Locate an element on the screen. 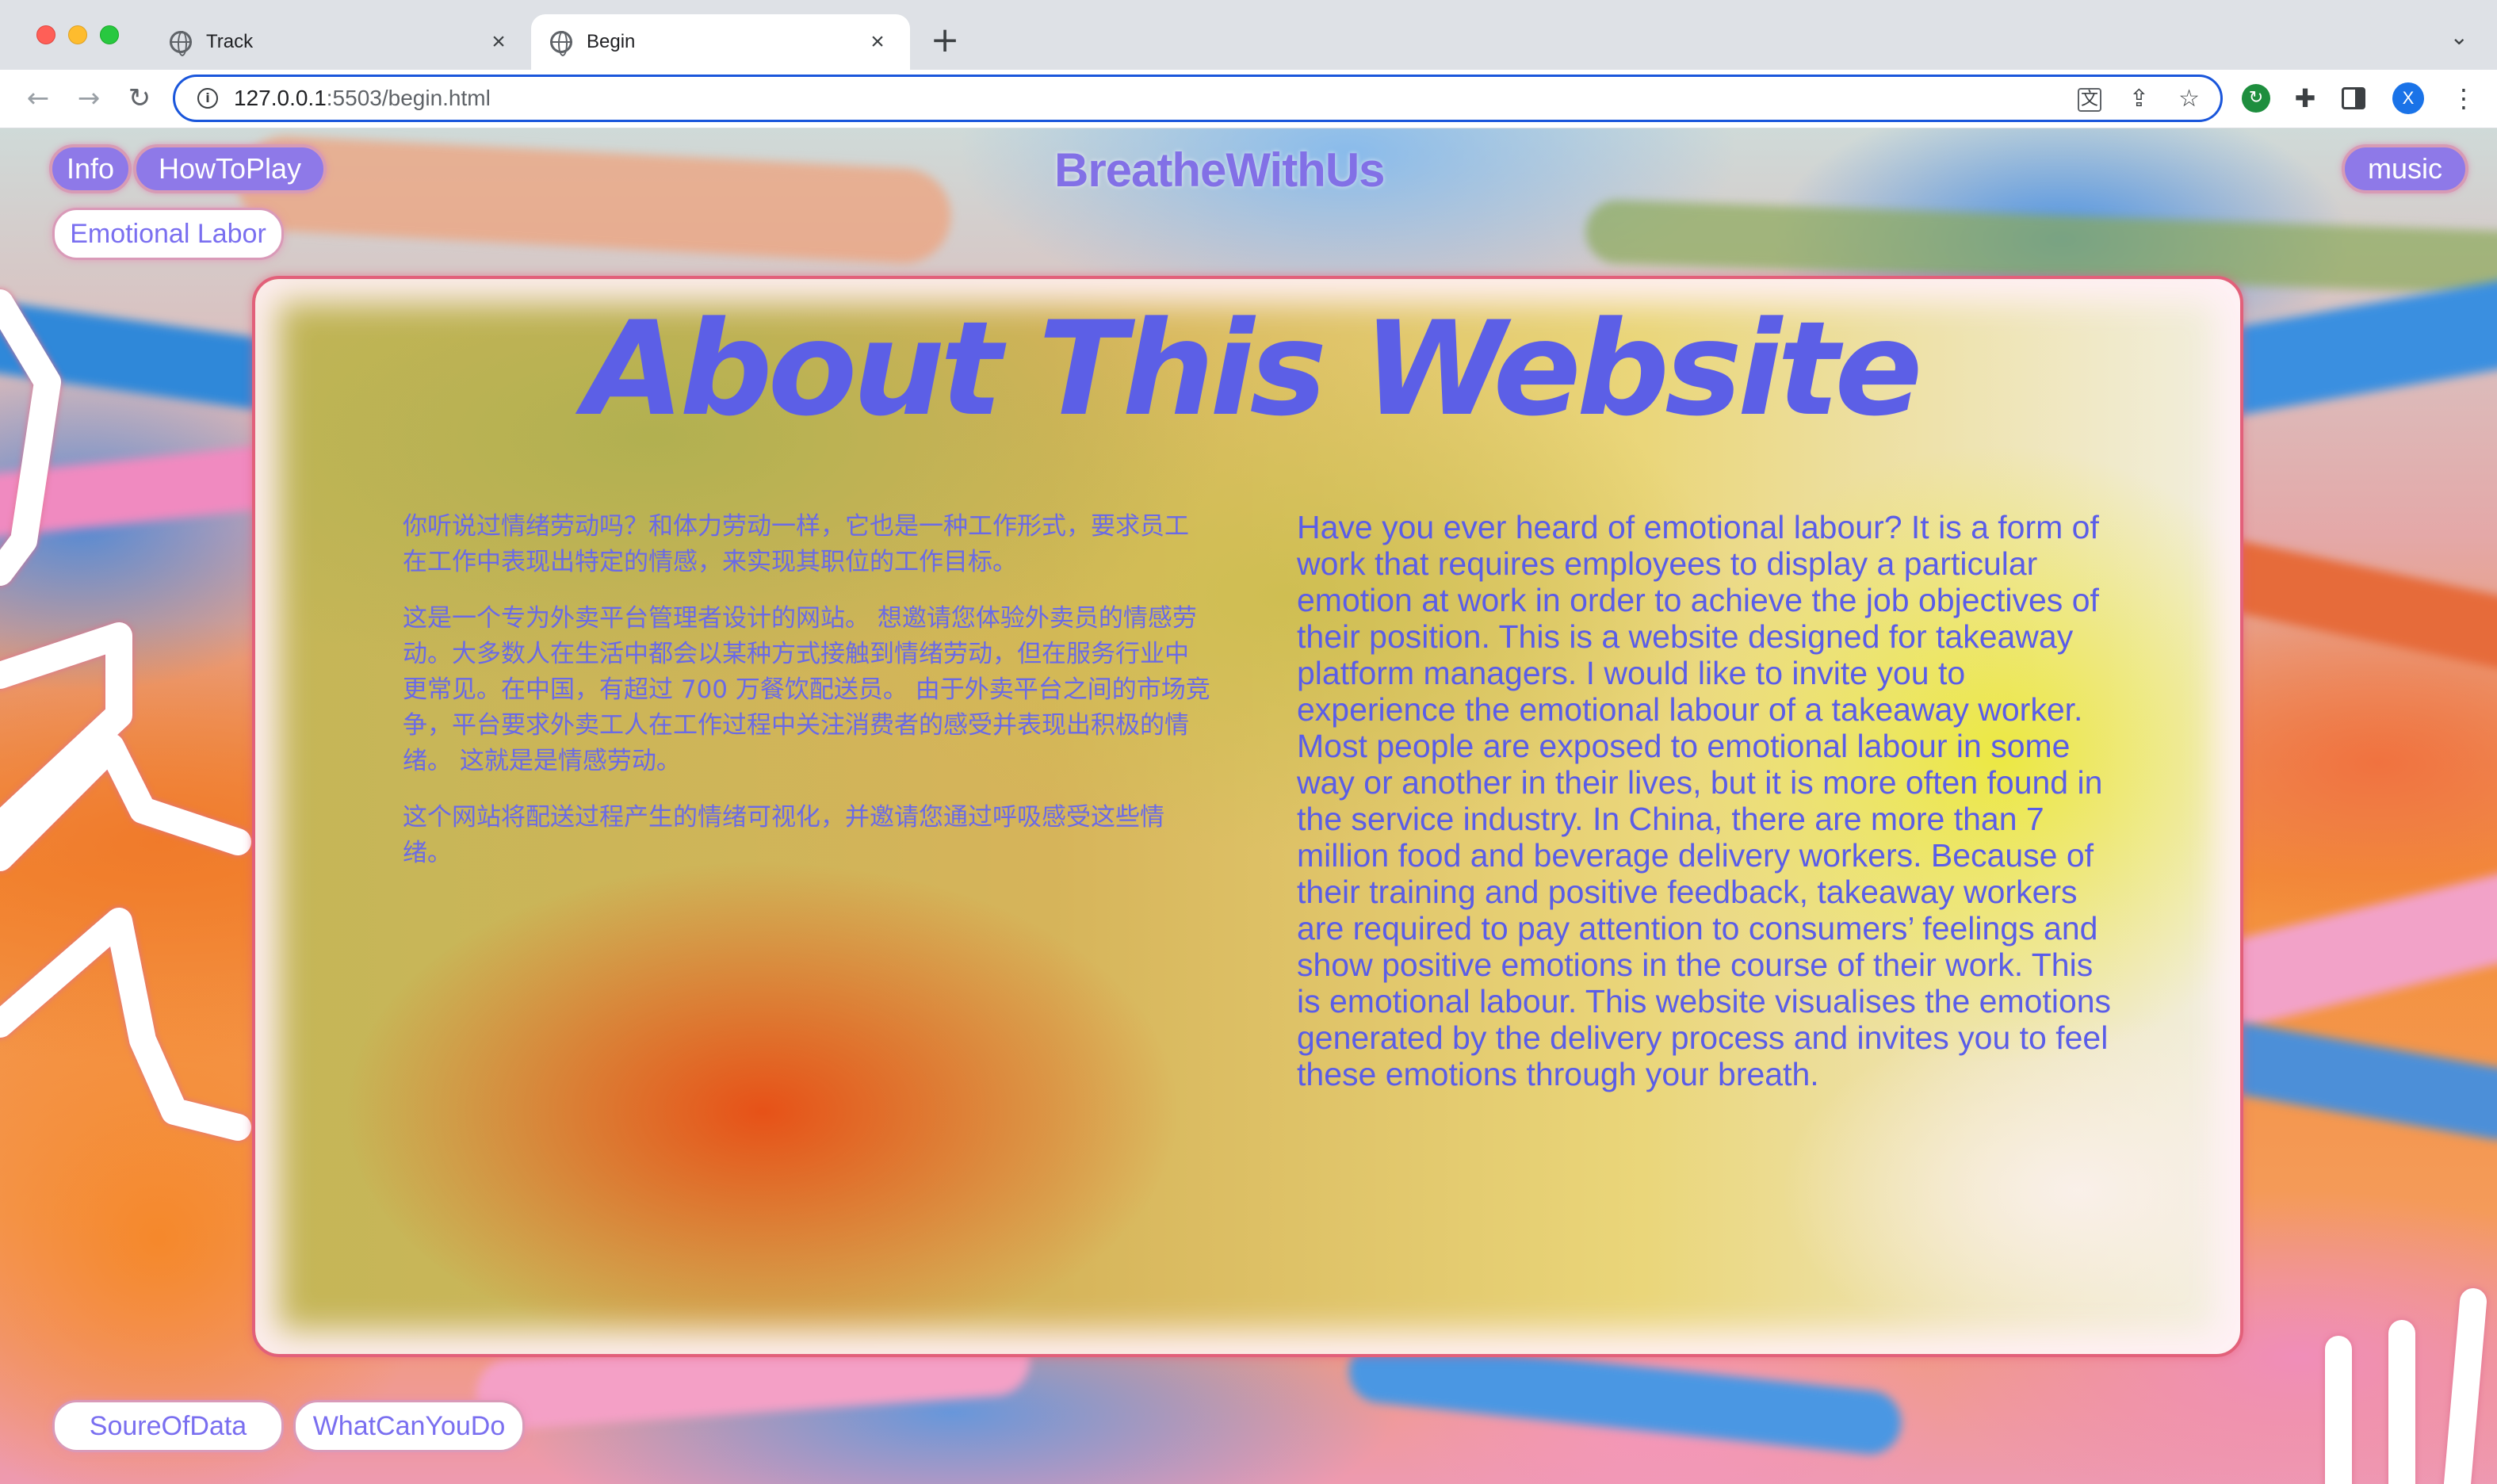 The image size is (2497, 1484). bookmark-star-icon: ☆ is located at coordinates (2189, 99).